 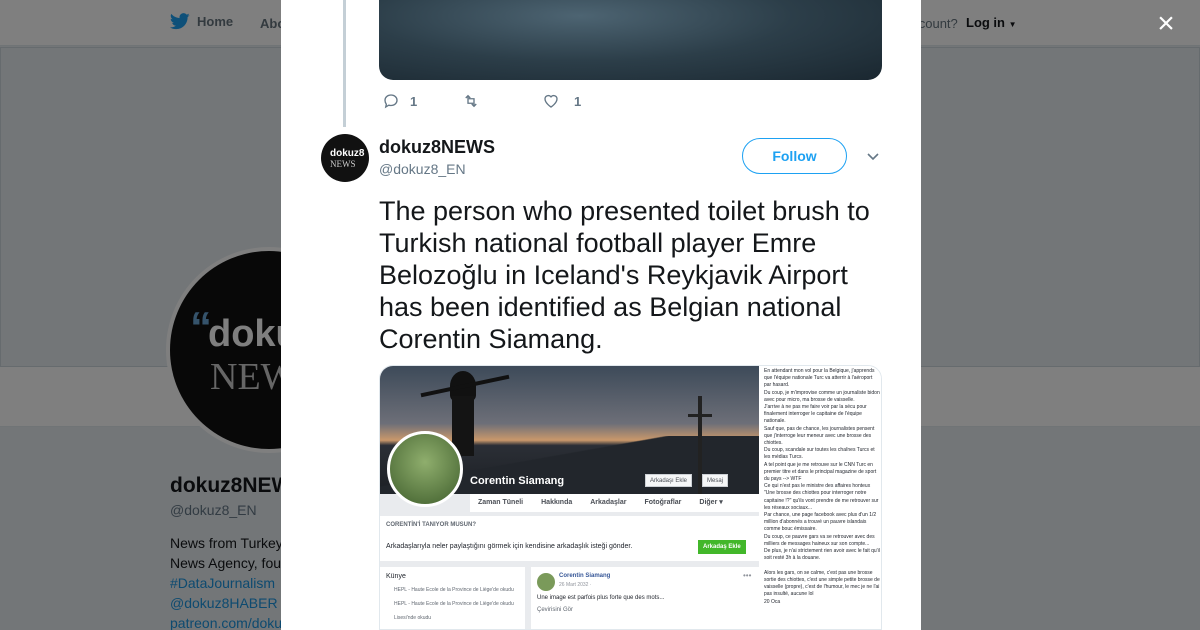 I want to click on retweet-button, so click(x=502, y=101).